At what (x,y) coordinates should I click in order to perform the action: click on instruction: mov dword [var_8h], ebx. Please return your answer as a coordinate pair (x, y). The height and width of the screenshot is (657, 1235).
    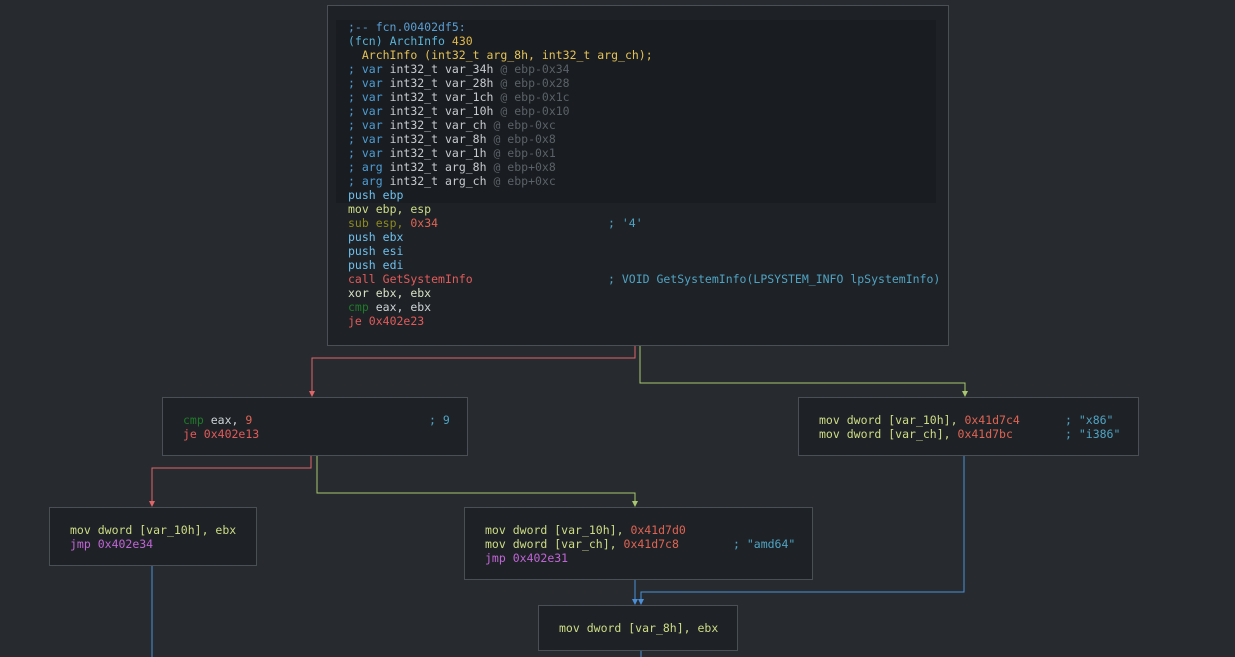
    Looking at the image, I should click on (648, 628).